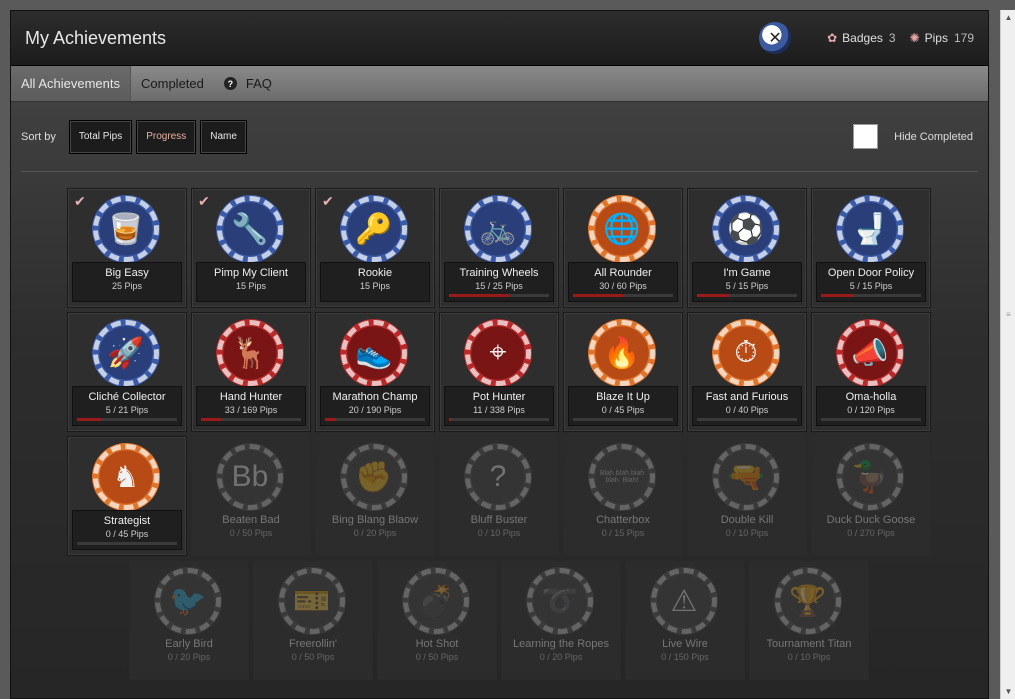 This screenshot has height=699, width=1015. I want to click on achievement-info: Pimp My Client 15 Pips, so click(251, 282).